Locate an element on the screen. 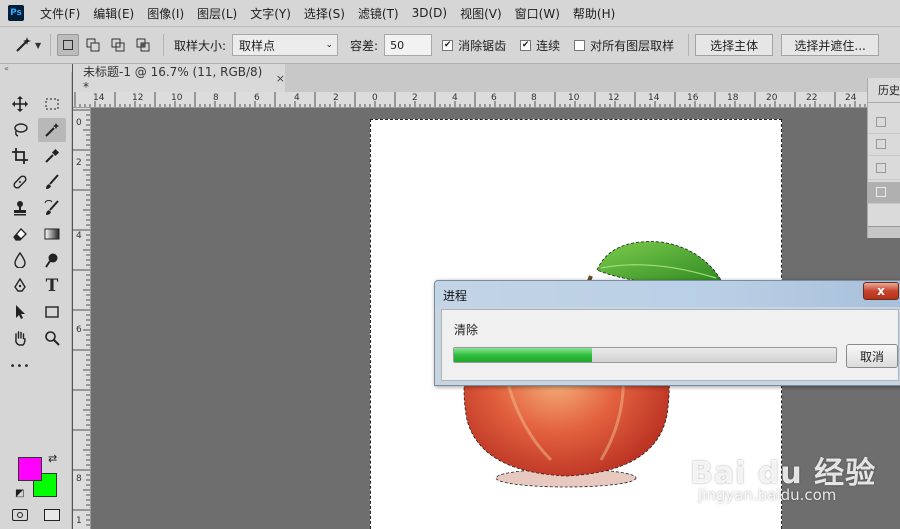 The height and width of the screenshot is (529, 900). magic-wand-preset-icon: ▼ is located at coordinates (29, 45).